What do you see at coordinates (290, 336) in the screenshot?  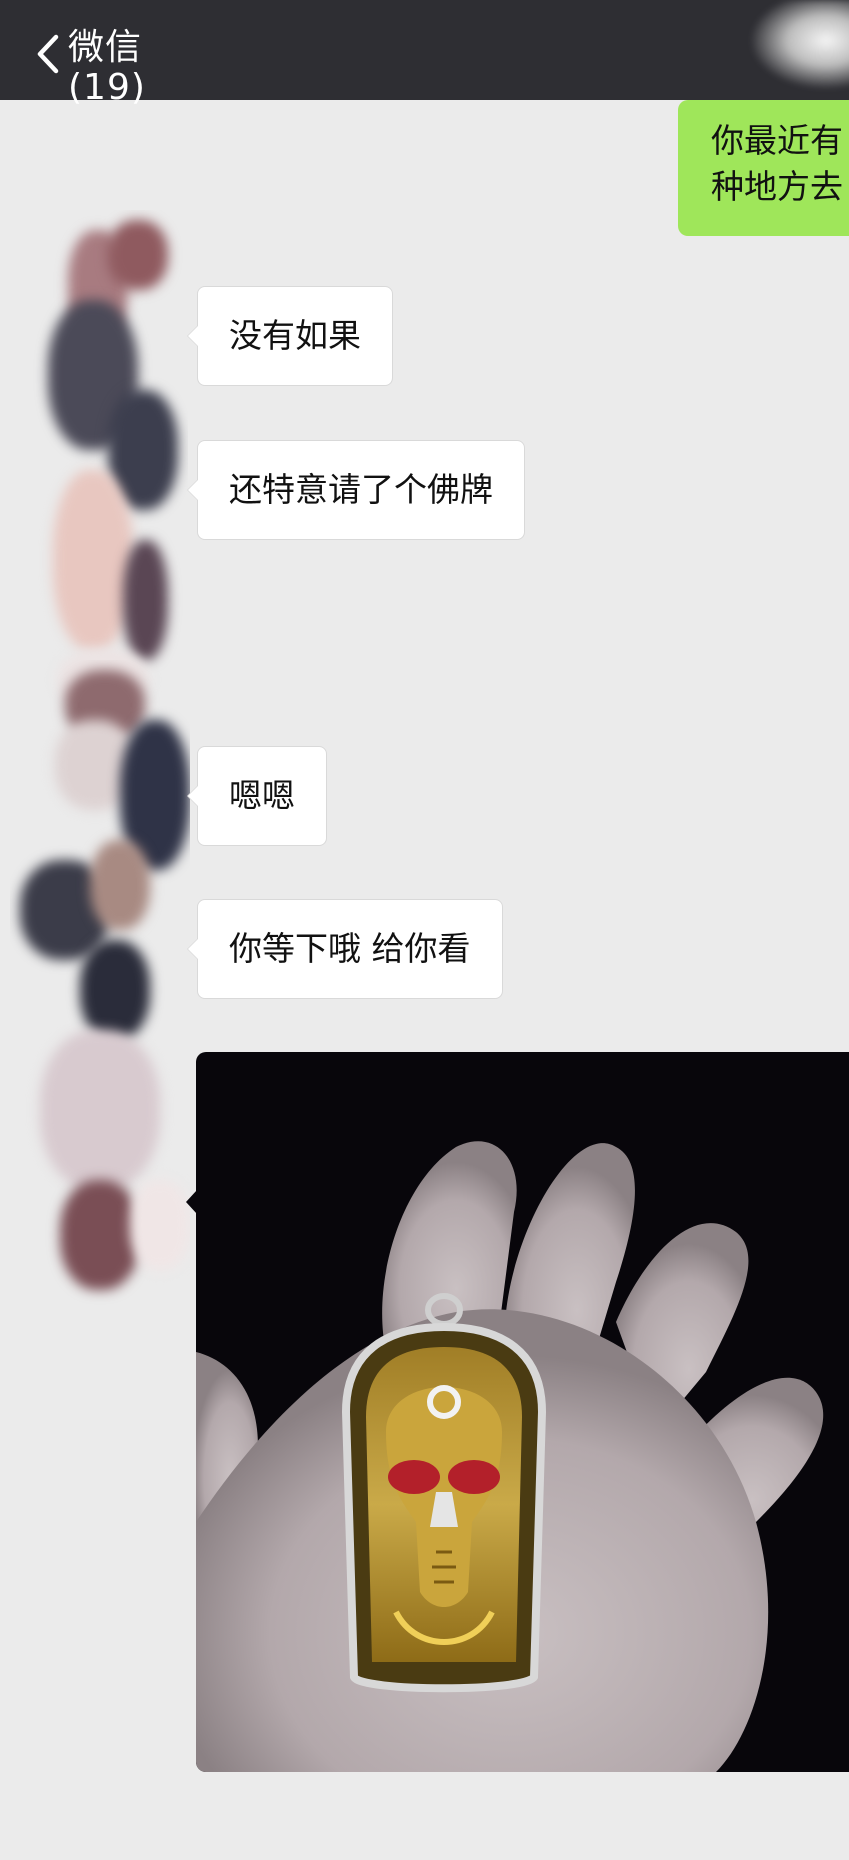 I see `incoming-message: 没有如果` at bounding box center [290, 336].